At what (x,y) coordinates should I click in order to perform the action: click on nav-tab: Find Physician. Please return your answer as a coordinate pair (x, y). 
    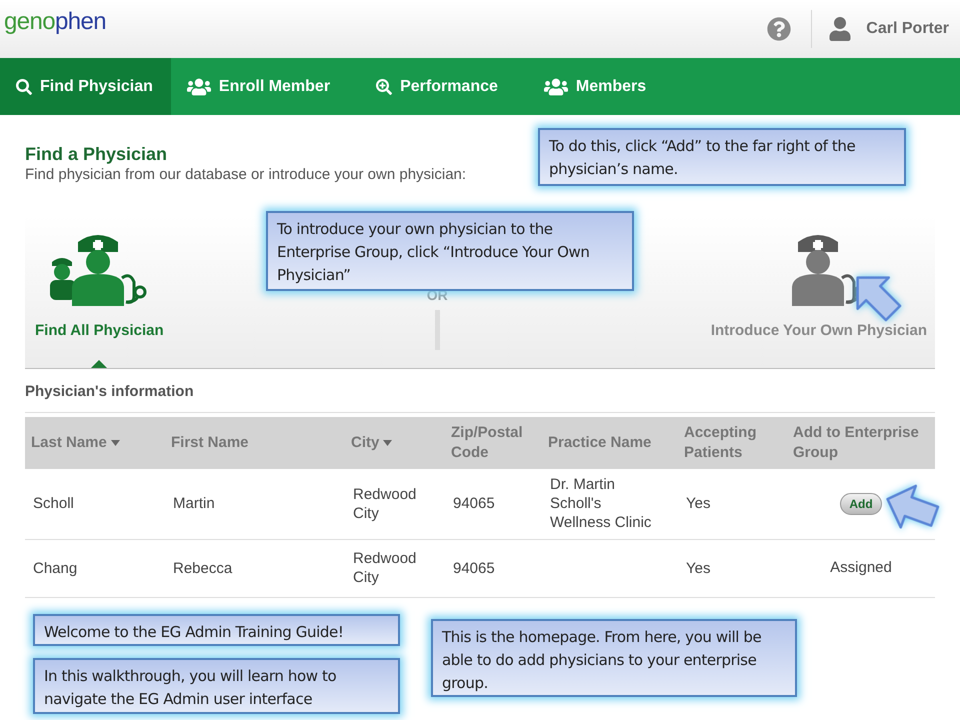
    Looking at the image, I should click on (85, 86).